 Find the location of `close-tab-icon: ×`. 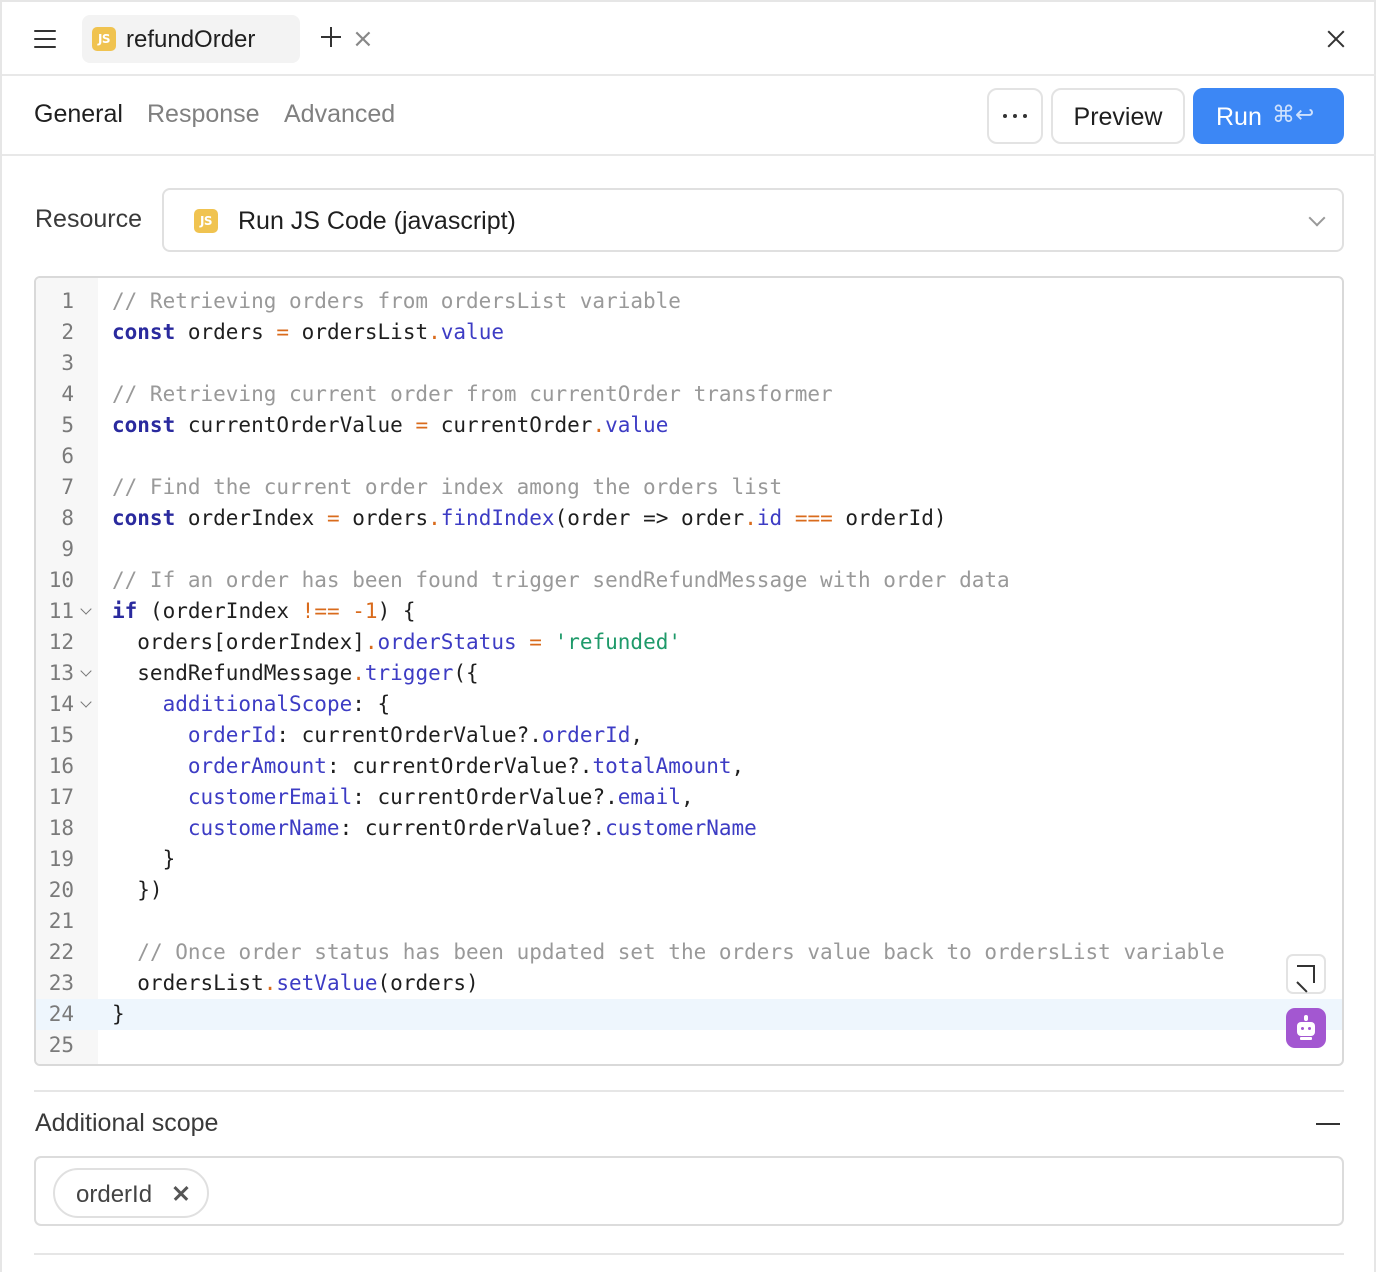

close-tab-icon: × is located at coordinates (363, 39).